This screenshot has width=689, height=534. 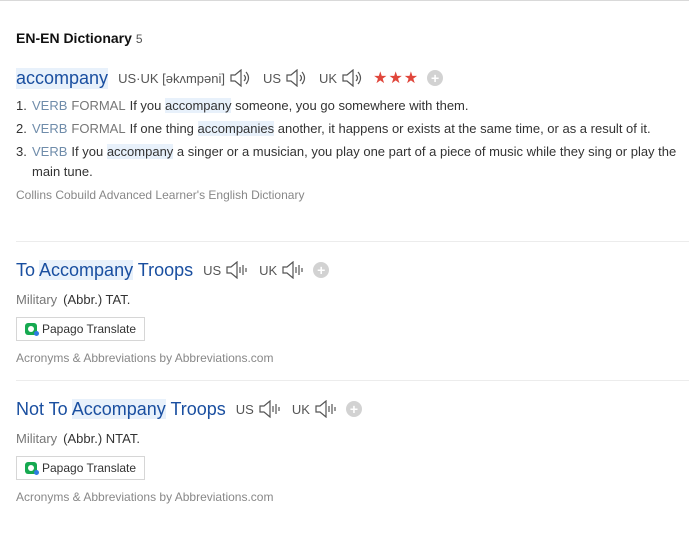 What do you see at coordinates (21, 151) in the screenshot?
I see `sense-number: 3.` at bounding box center [21, 151].